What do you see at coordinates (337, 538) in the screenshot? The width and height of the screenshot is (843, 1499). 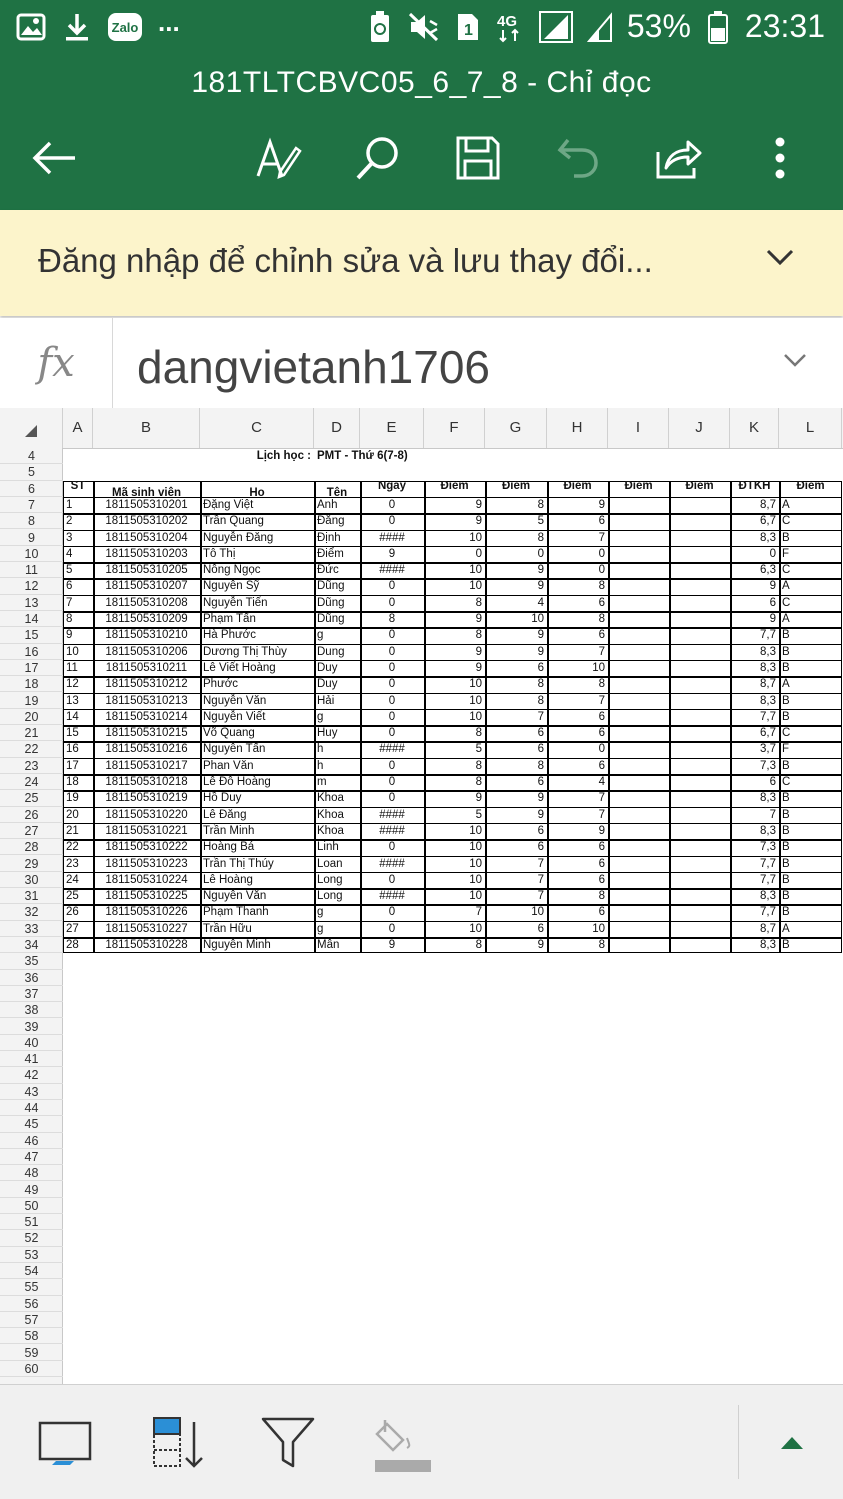 I see `table-cell: Định` at bounding box center [337, 538].